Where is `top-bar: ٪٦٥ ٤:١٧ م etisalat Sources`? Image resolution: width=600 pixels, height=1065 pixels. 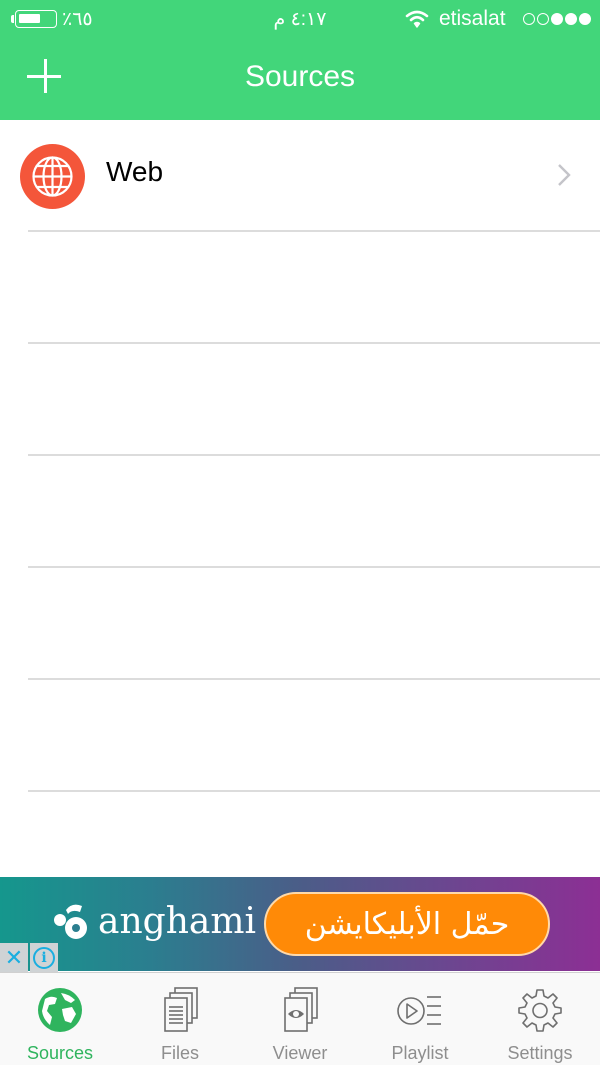 top-bar: ٪٦٥ ٤:١٧ م etisalat Sources is located at coordinates (300, 60).